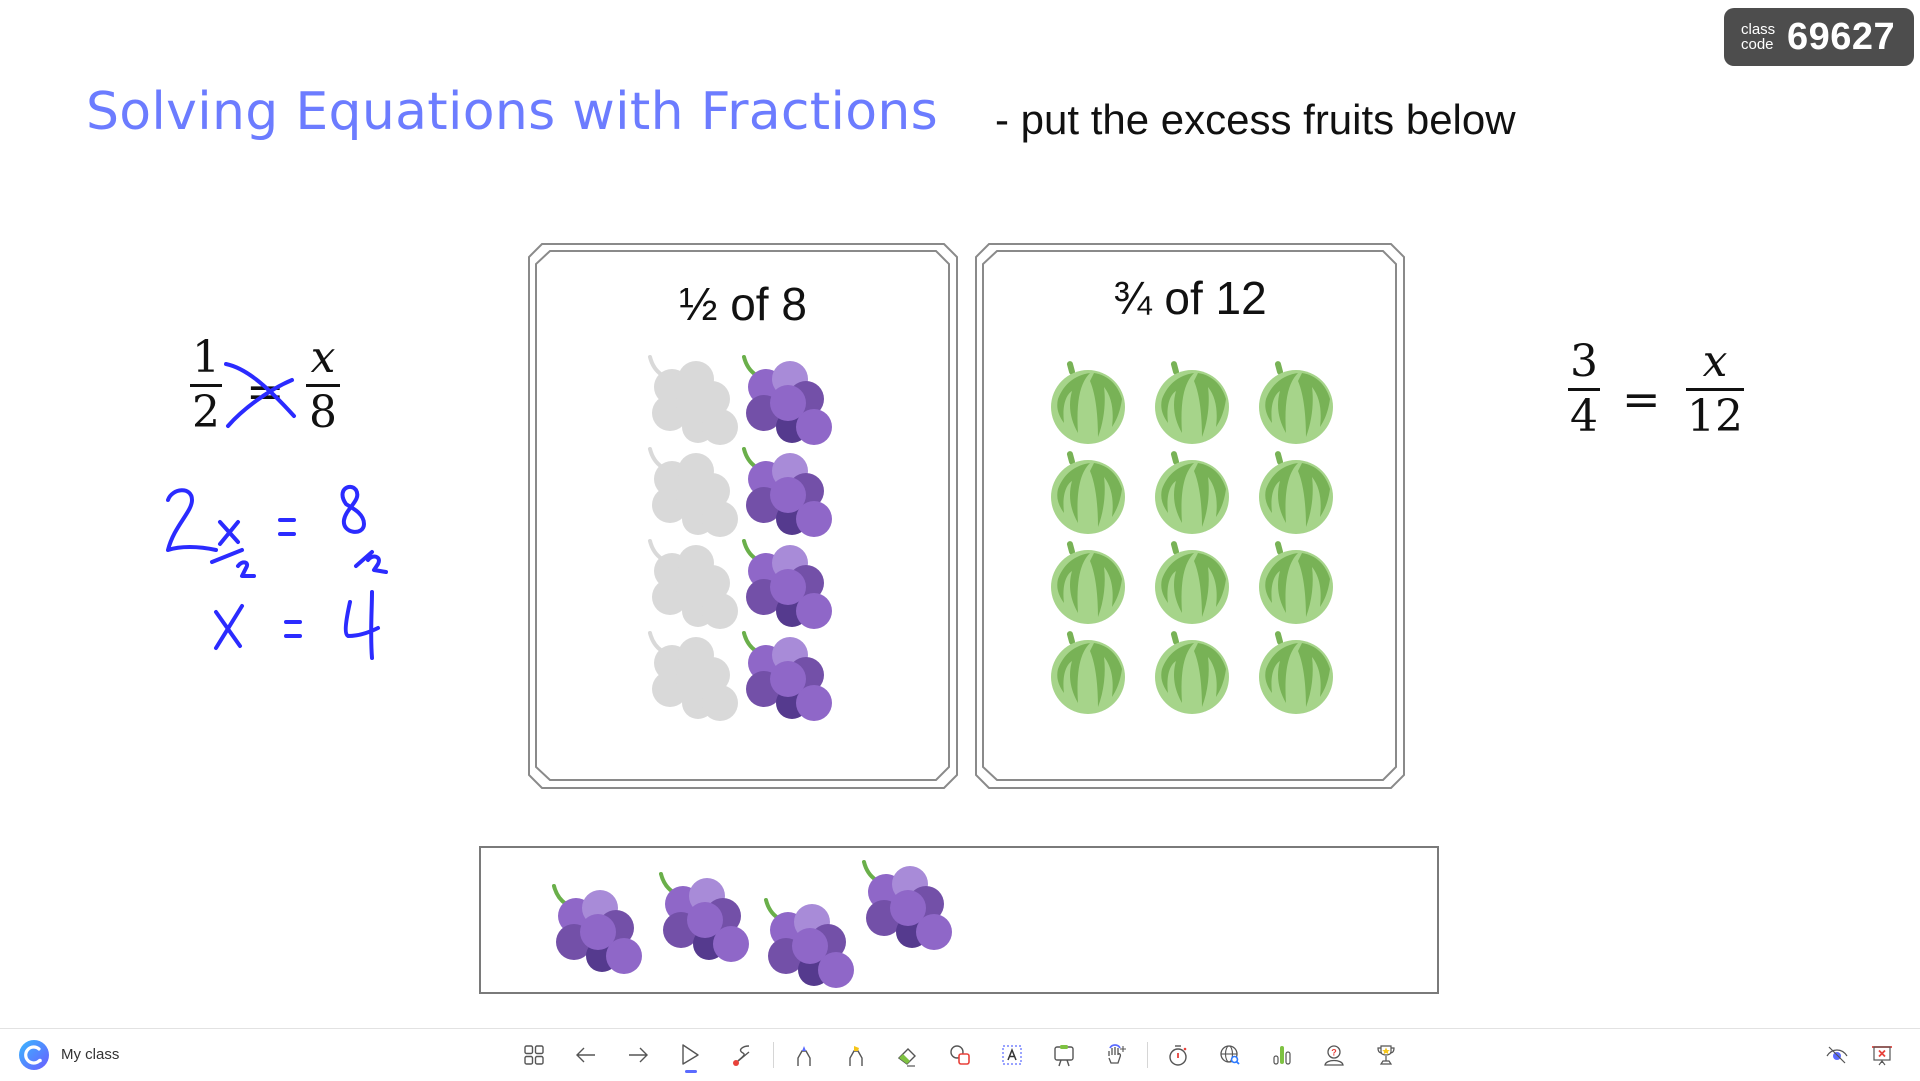 The height and width of the screenshot is (1081, 1920). I want to click on eraser-icon, so click(906, 1057).